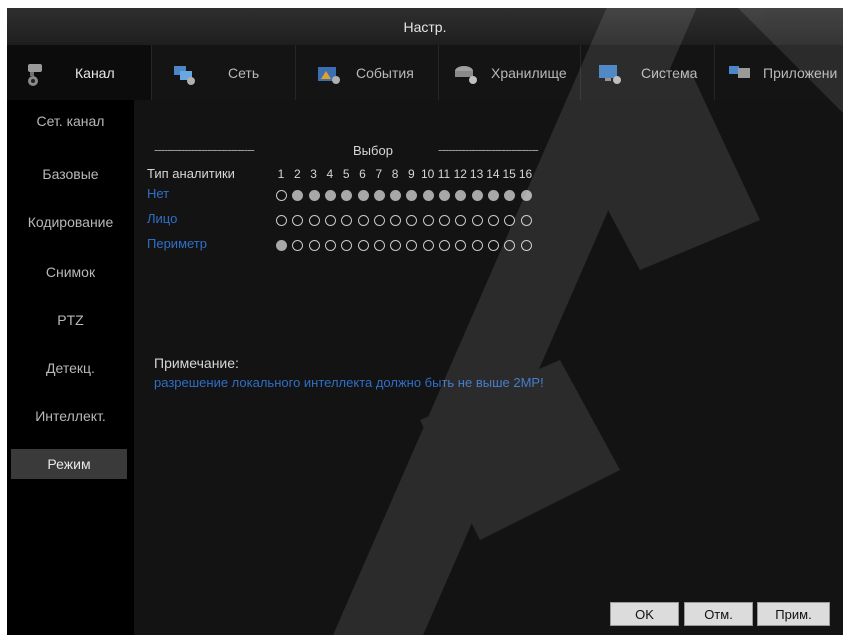 This screenshot has width=850, height=642. I want to click on network-icon, so click(185, 73).